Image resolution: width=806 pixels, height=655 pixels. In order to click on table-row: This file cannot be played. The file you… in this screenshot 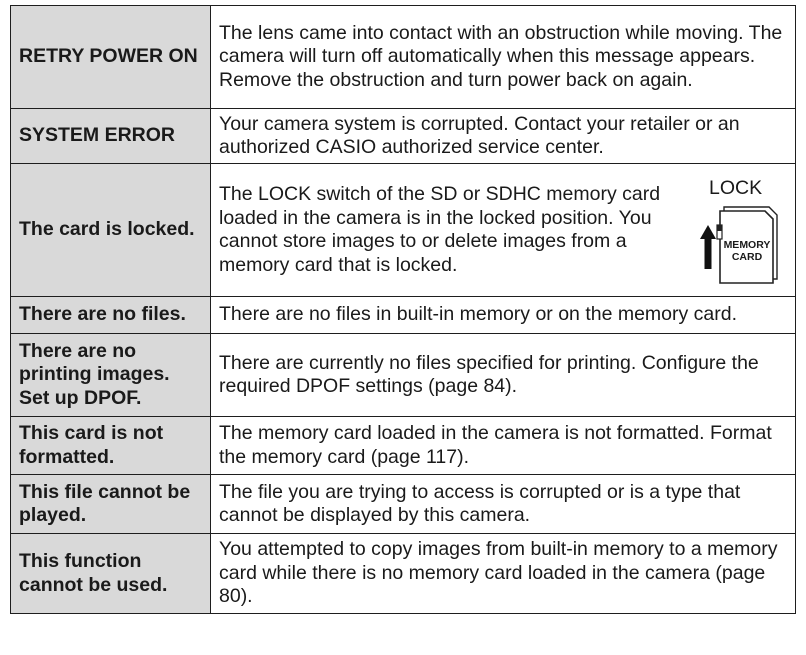, I will do `click(403, 504)`.